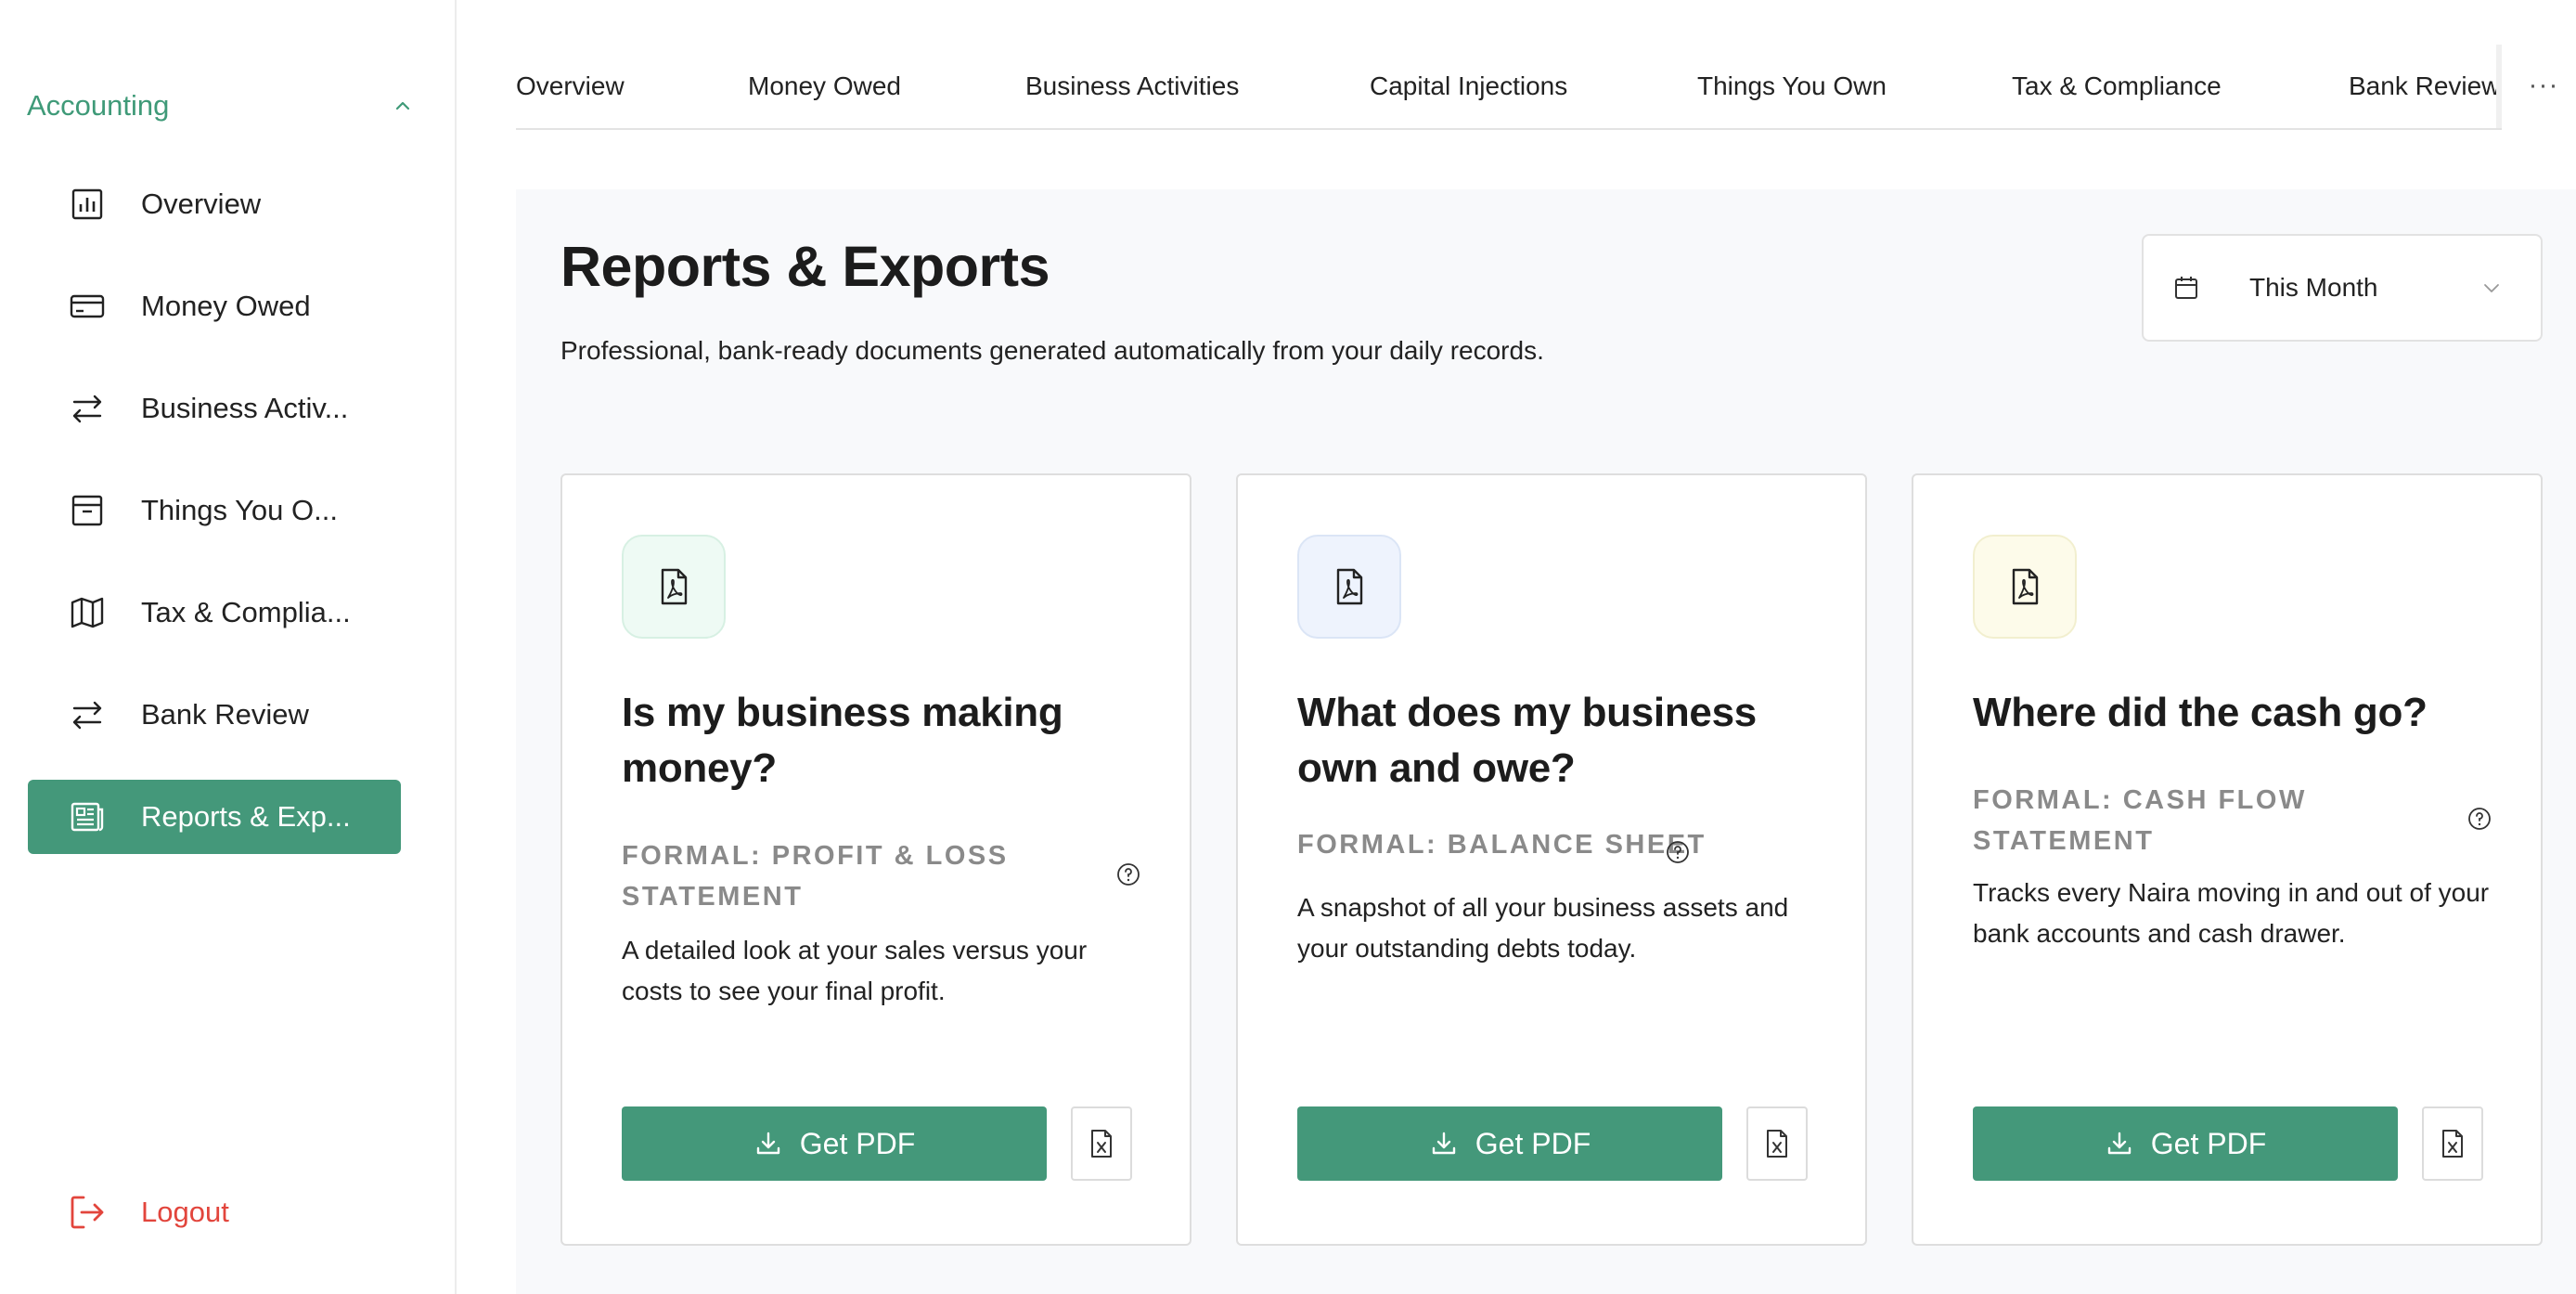 The height and width of the screenshot is (1294, 2576). Describe the element at coordinates (87, 306) in the screenshot. I see `credit-card-icon` at that location.